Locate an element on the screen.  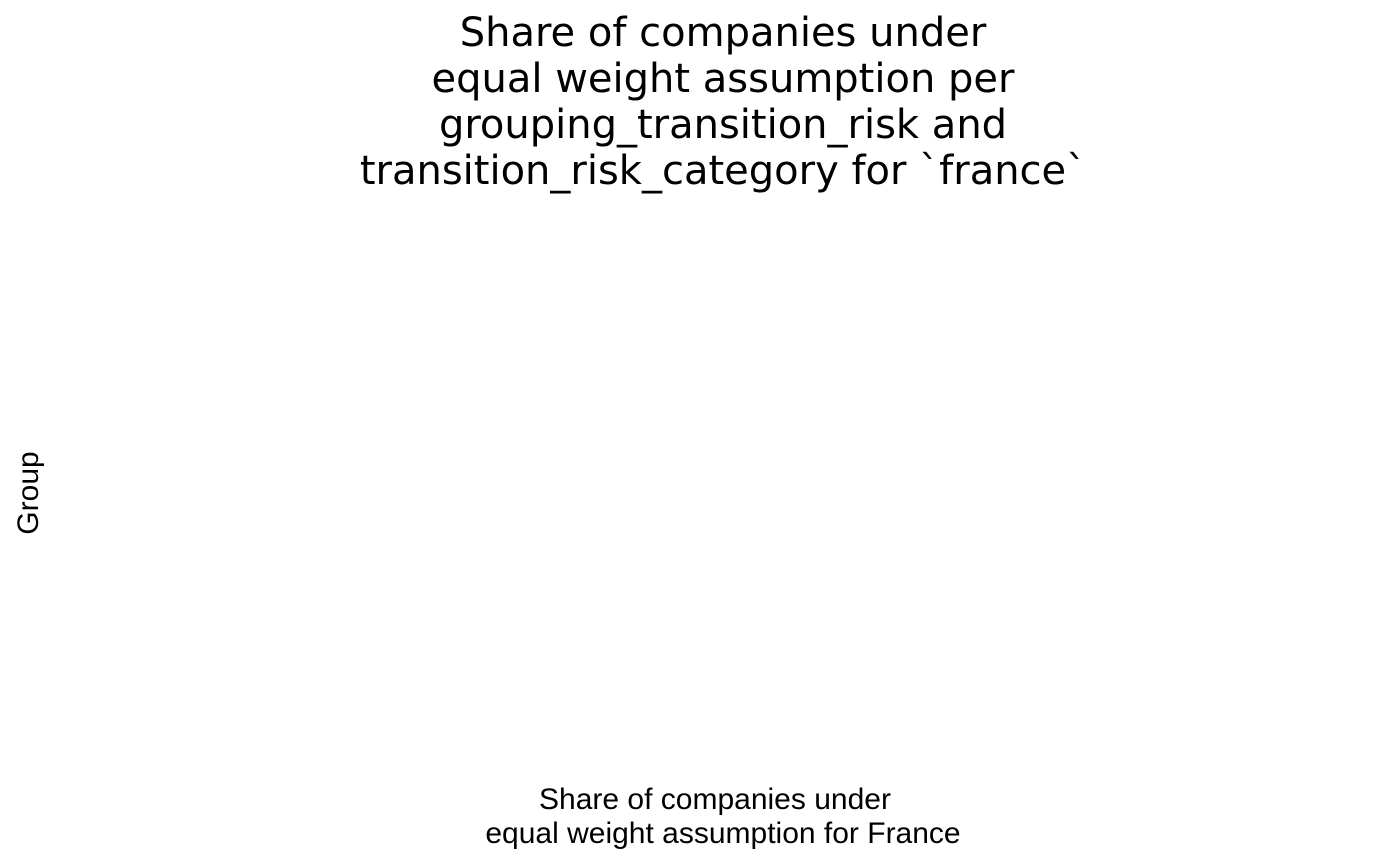
x-axis-title-line-2: equal weight assumption for France is located at coordinates (722, 833).